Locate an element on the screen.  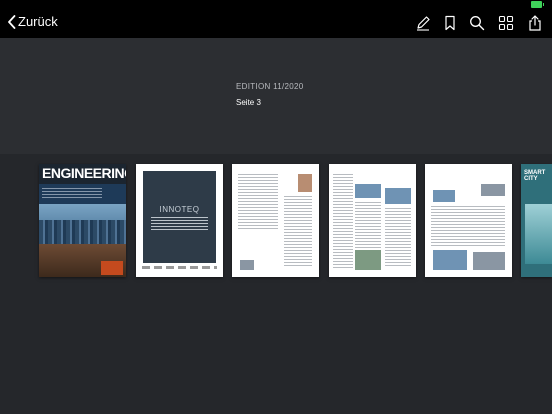
ad-panel: INNOTEQ is located at coordinates (179, 217).